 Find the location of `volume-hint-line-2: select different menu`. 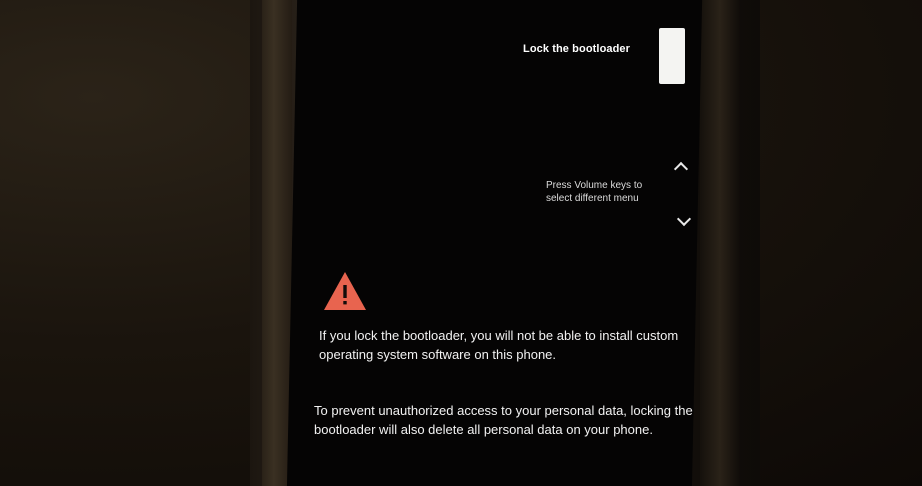

volume-hint-line-2: select different menu is located at coordinates (592, 198).